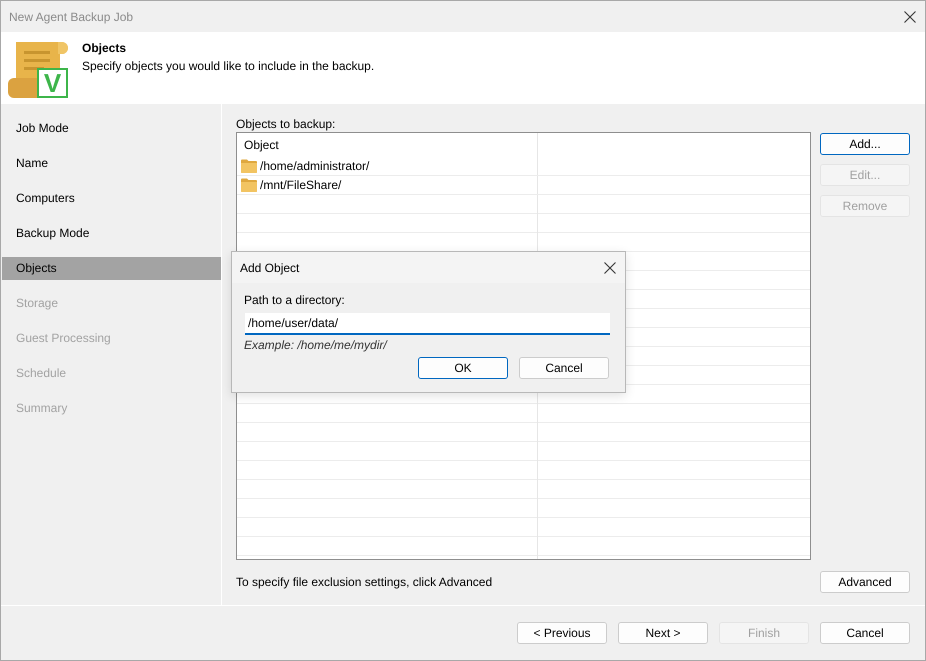 Image resolution: width=926 pixels, height=661 pixels. What do you see at coordinates (315, 166) in the screenshot?
I see `object-path: /home/administrator/` at bounding box center [315, 166].